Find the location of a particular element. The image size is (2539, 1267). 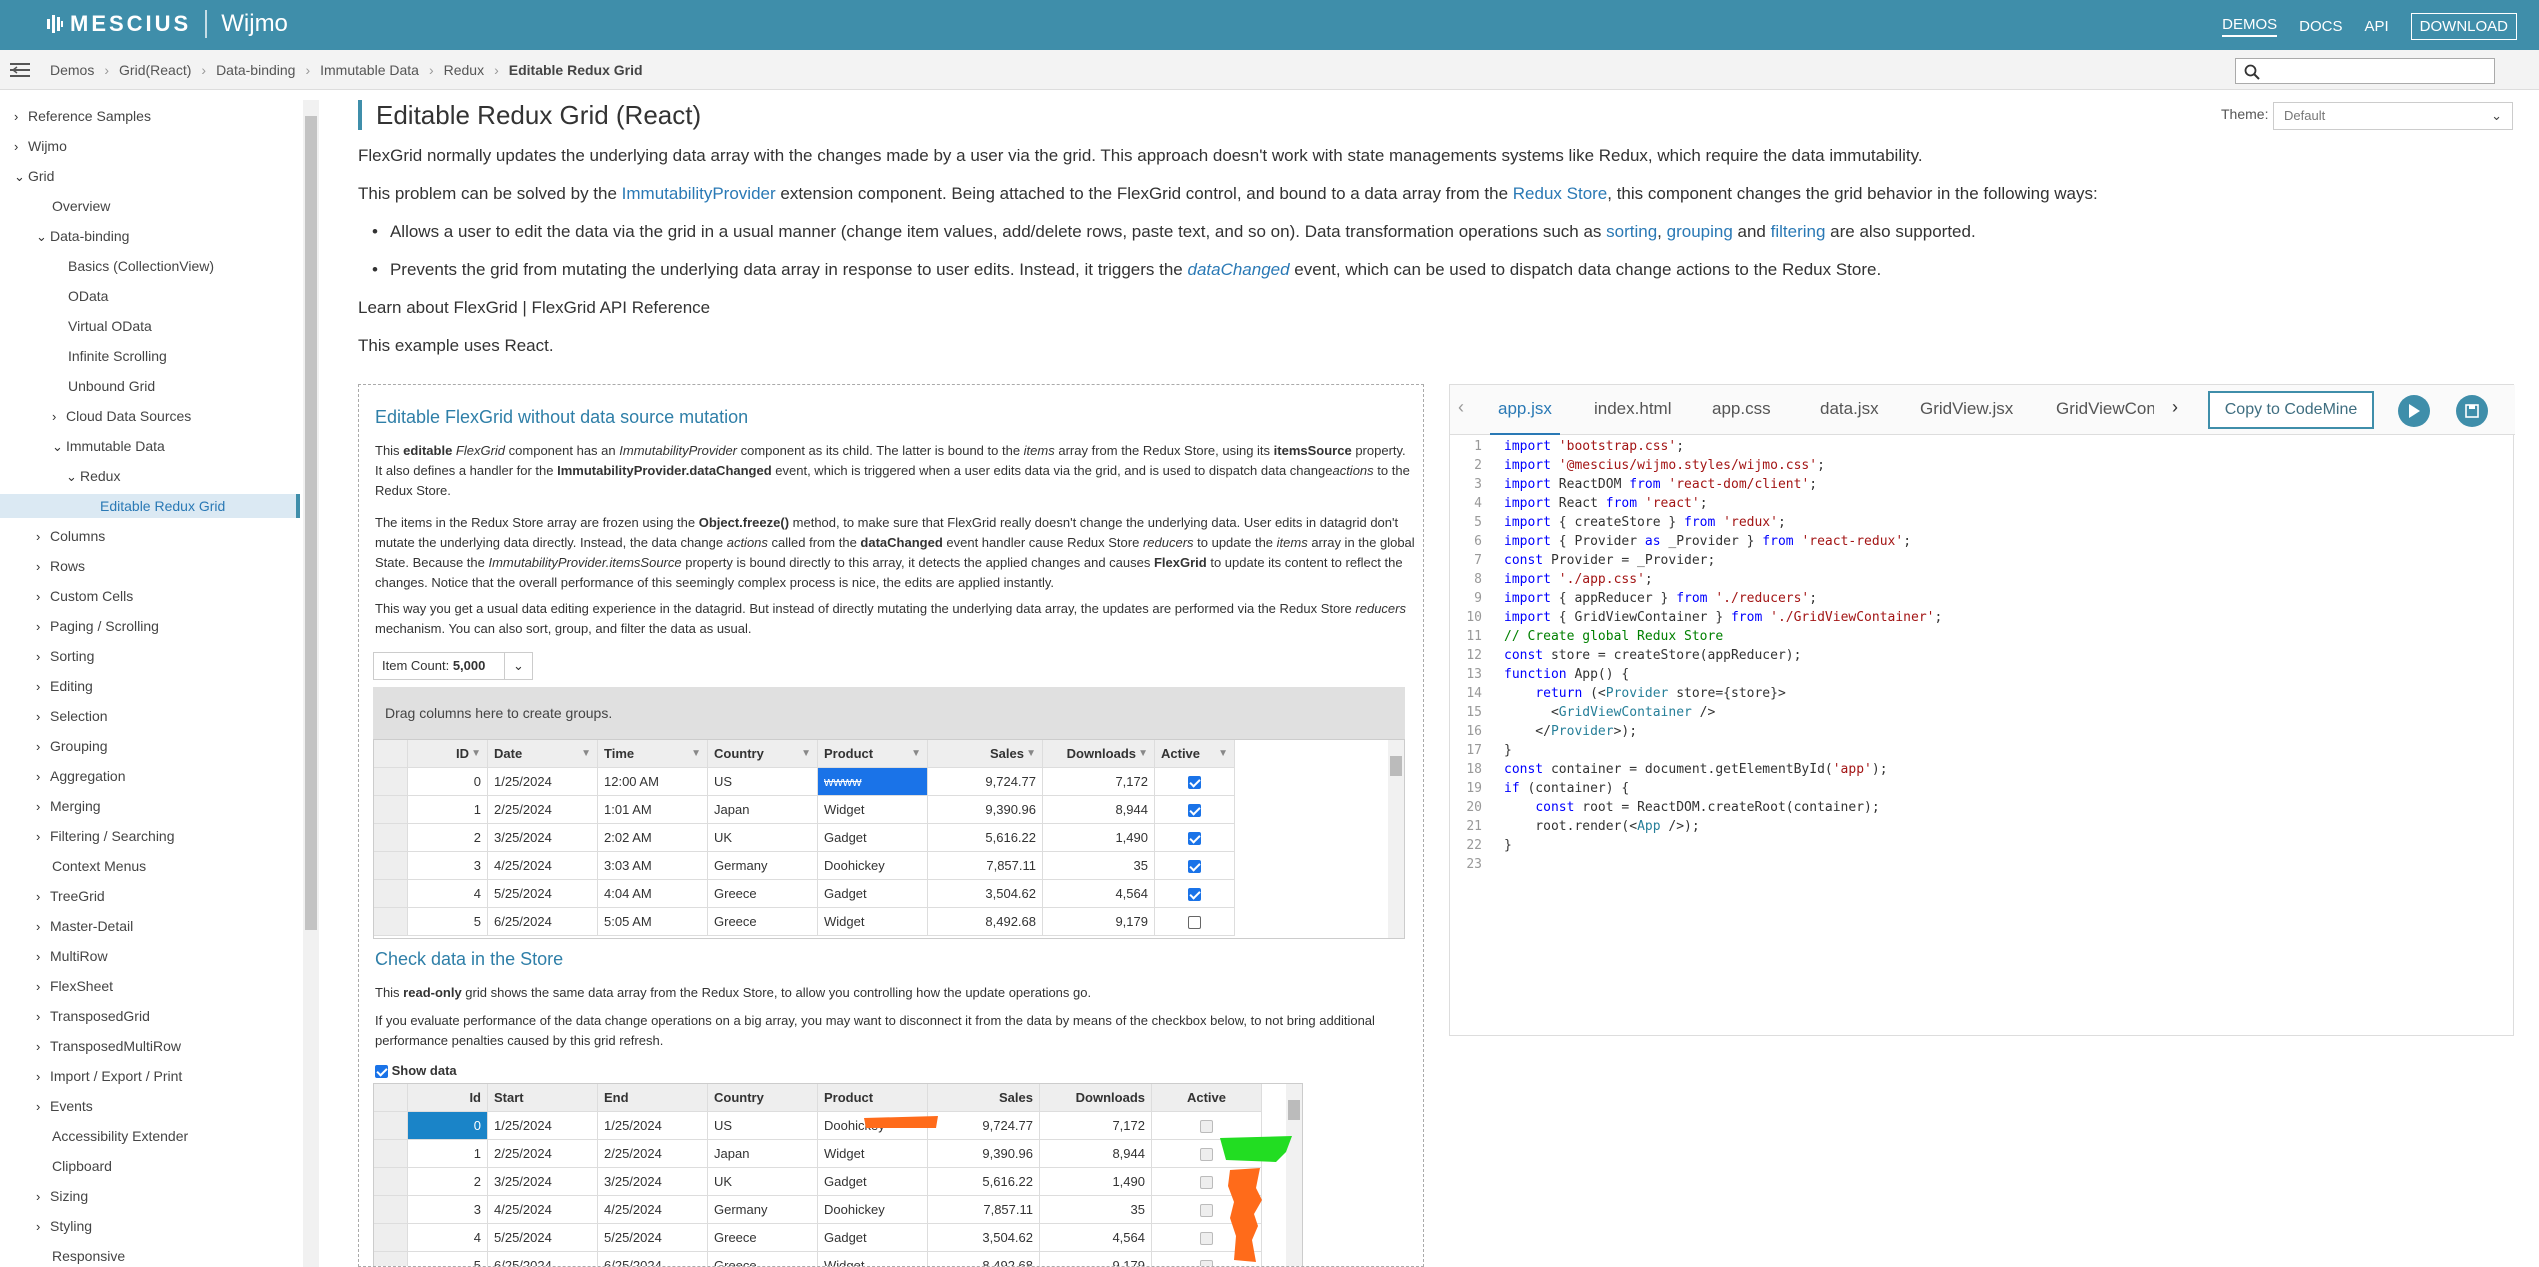

grid-cell: UK is located at coordinates (763, 838).